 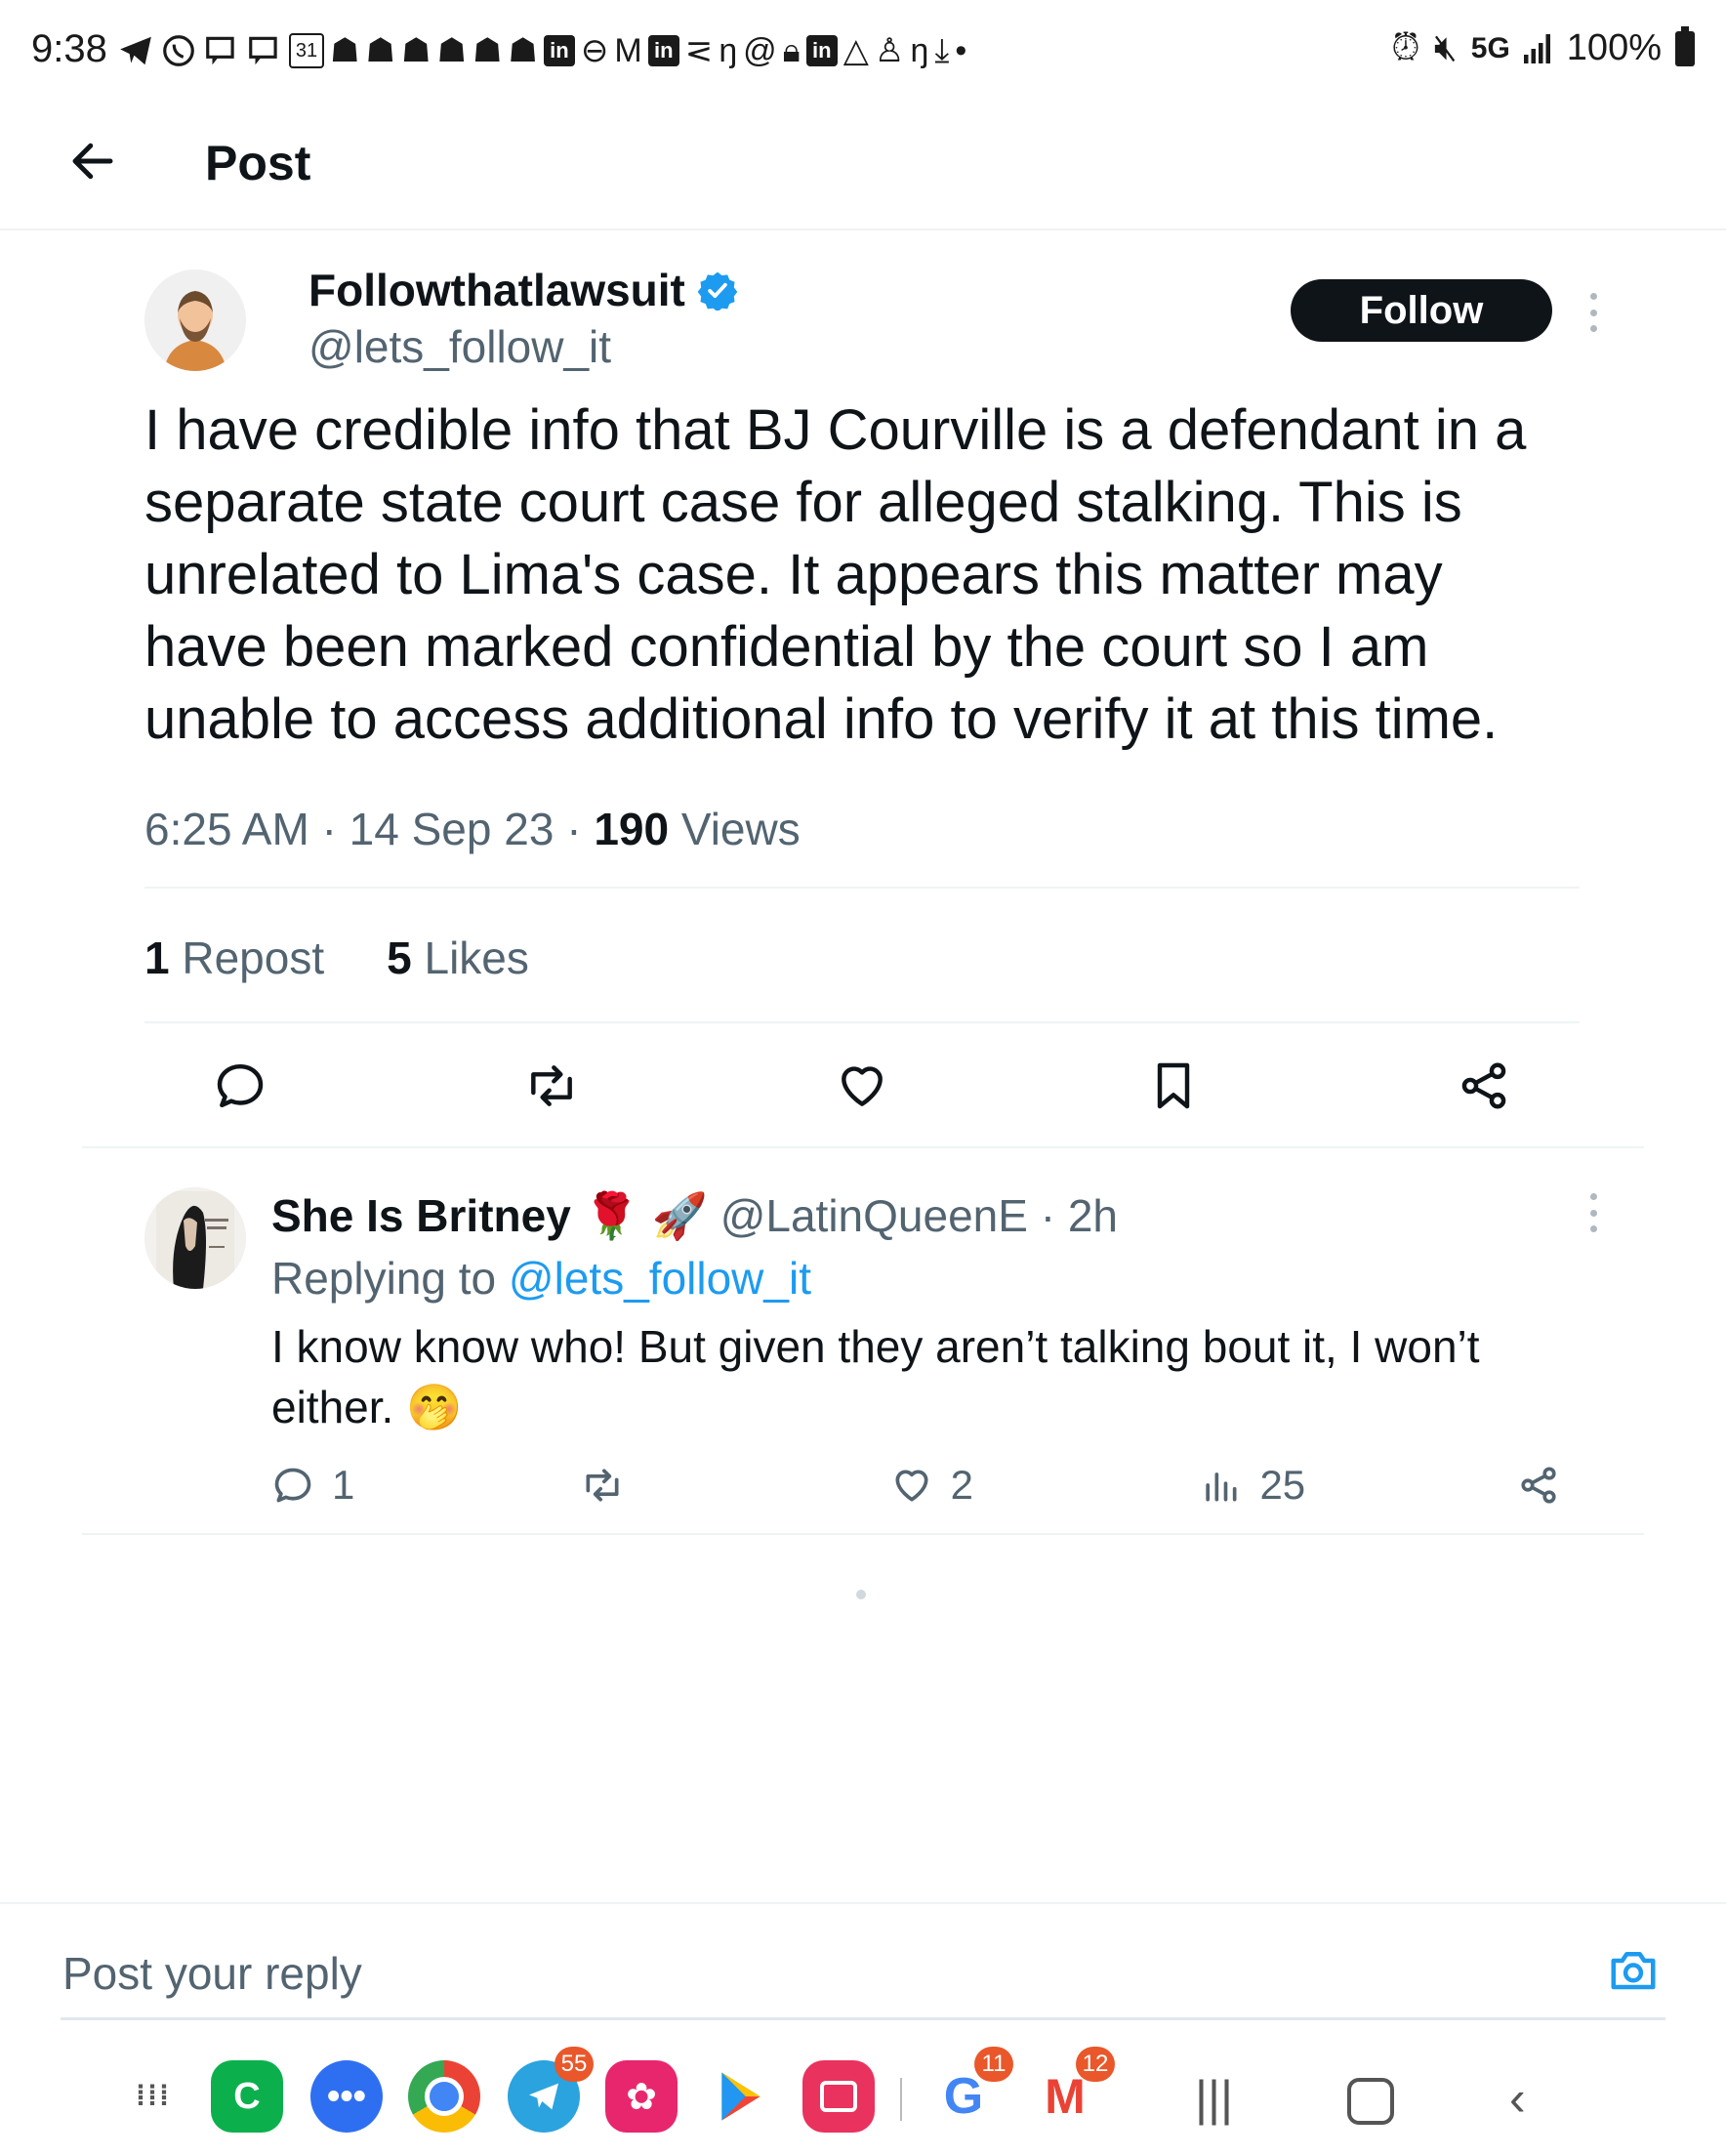 I want to click on author-handle: @lets_follow_it, so click(x=459, y=347).